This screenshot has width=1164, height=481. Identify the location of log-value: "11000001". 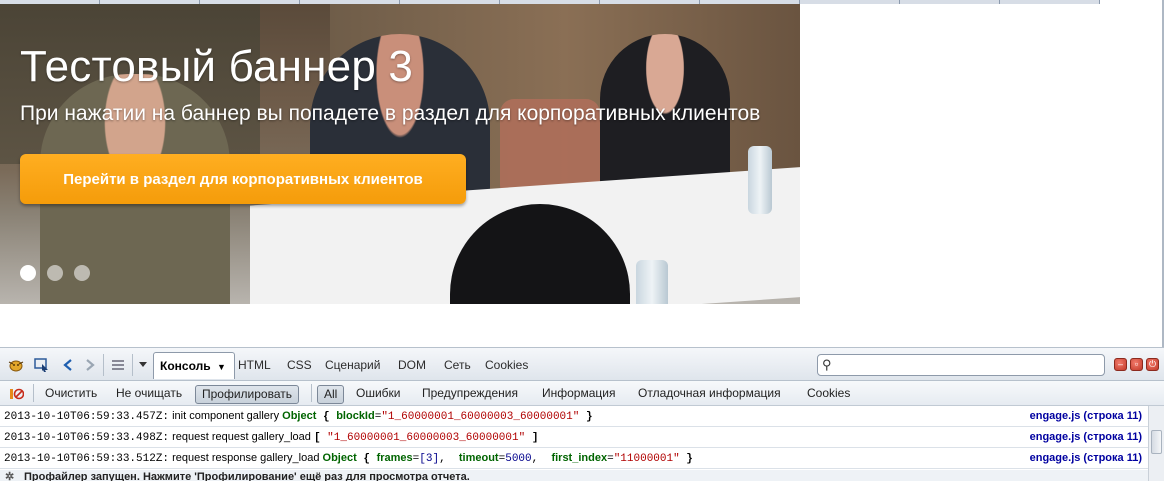
(646, 459).